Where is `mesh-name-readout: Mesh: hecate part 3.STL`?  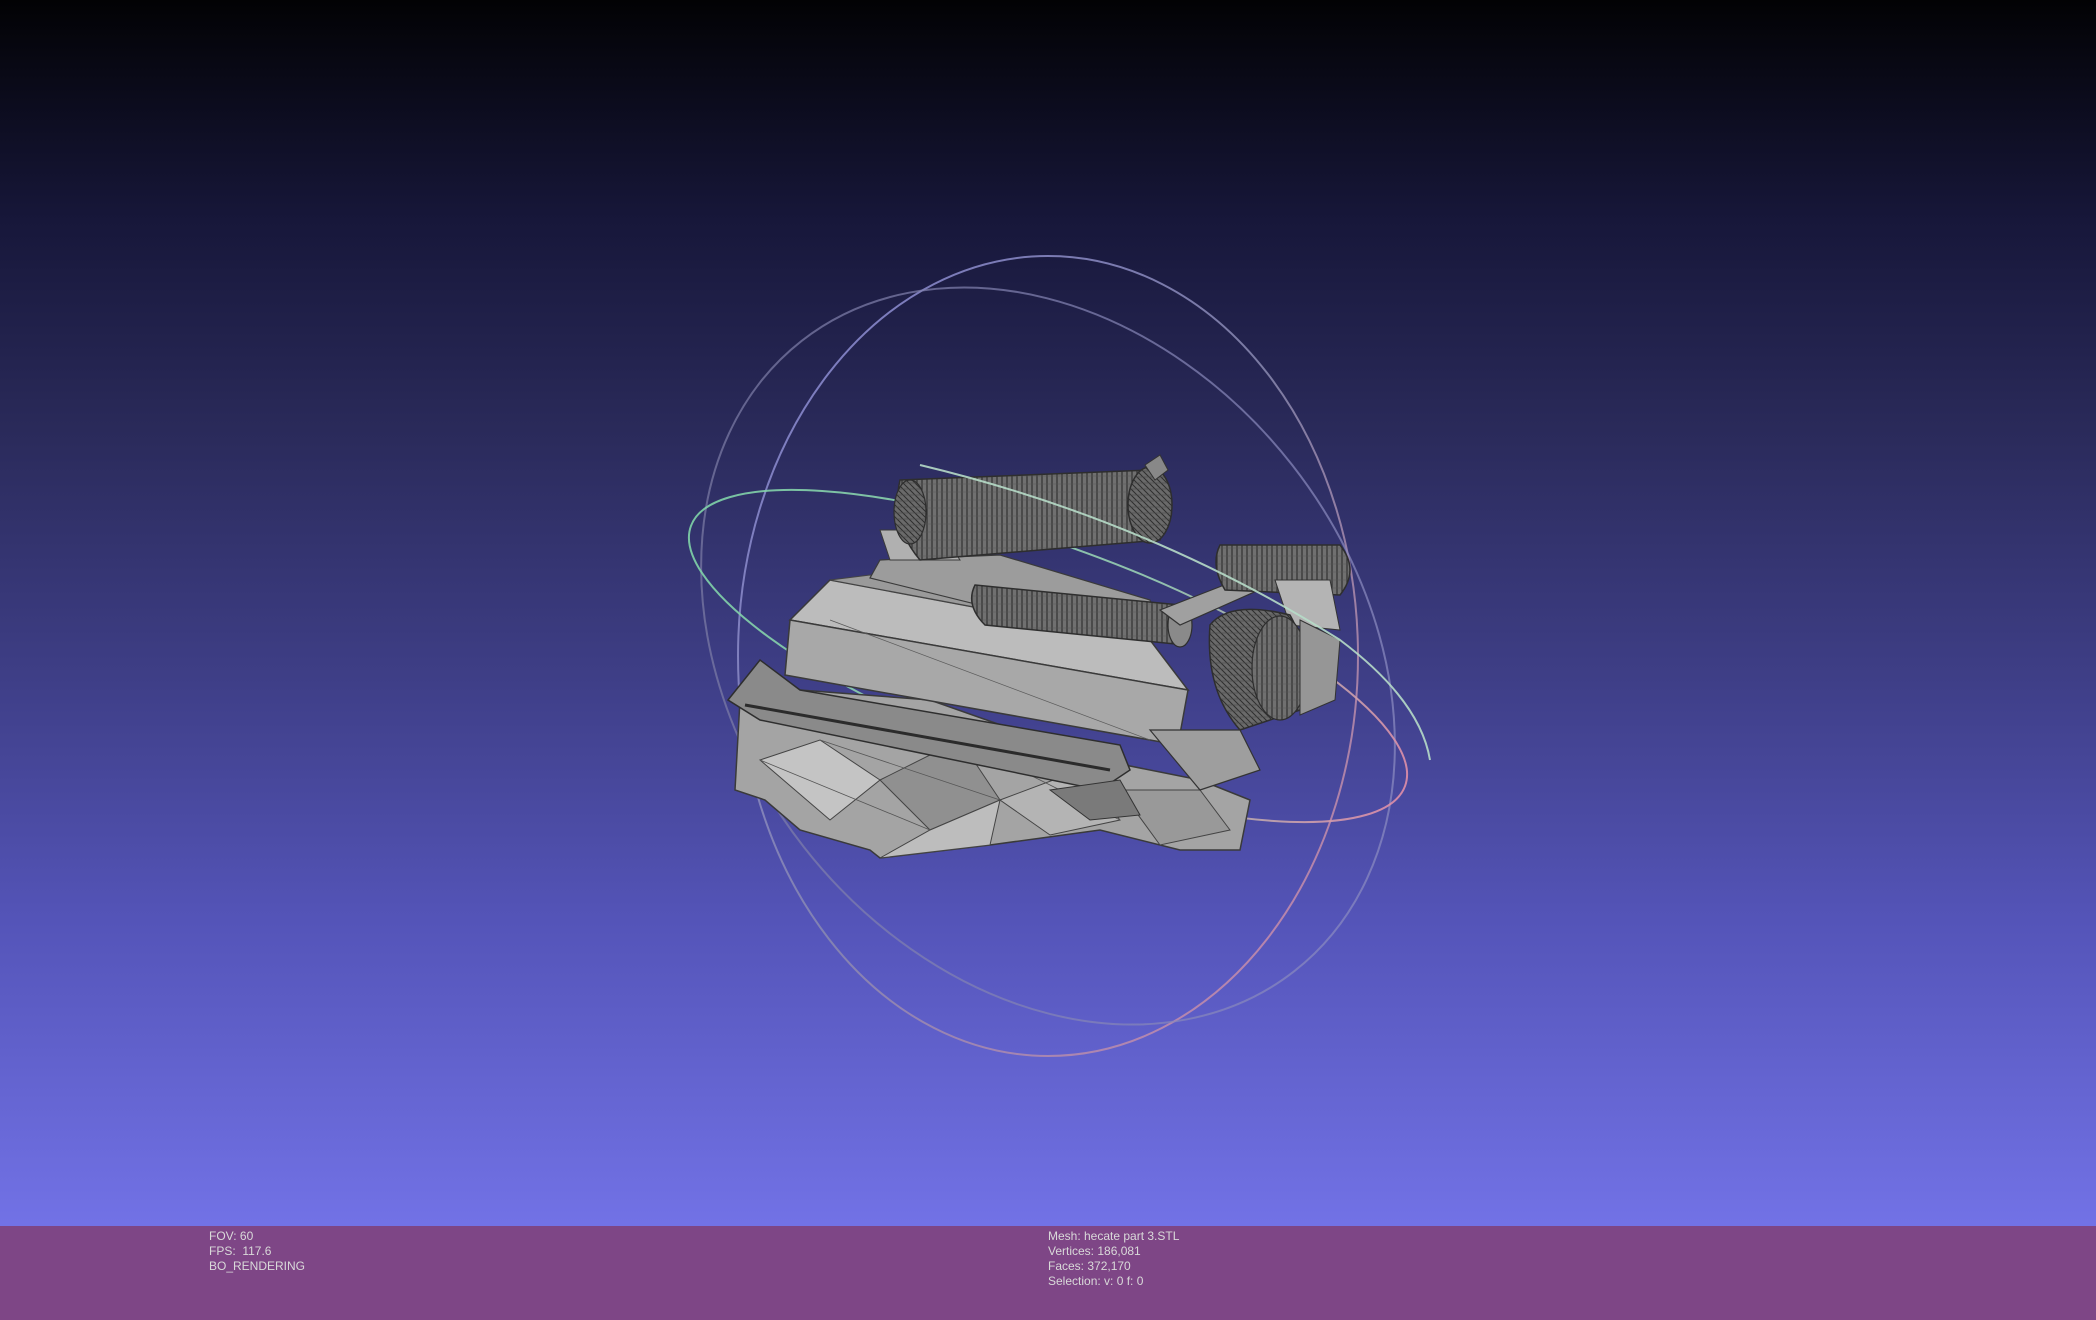
mesh-name-readout: Mesh: hecate part 3.STL is located at coordinates (1114, 1236).